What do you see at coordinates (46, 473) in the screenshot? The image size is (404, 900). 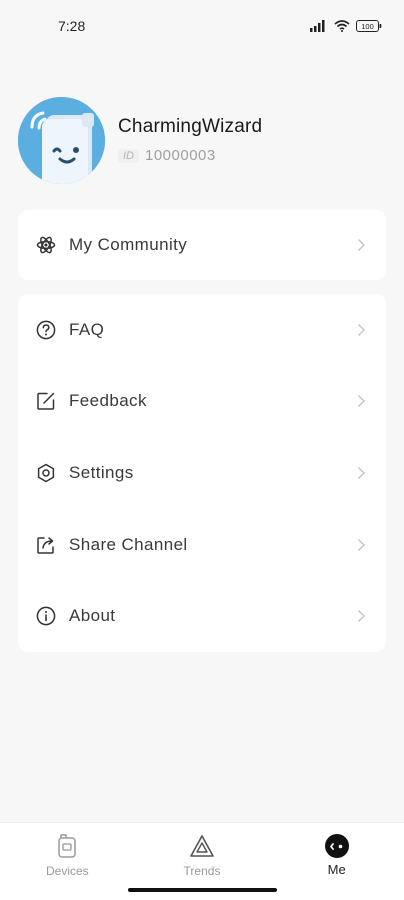 I see `settings-icon` at bounding box center [46, 473].